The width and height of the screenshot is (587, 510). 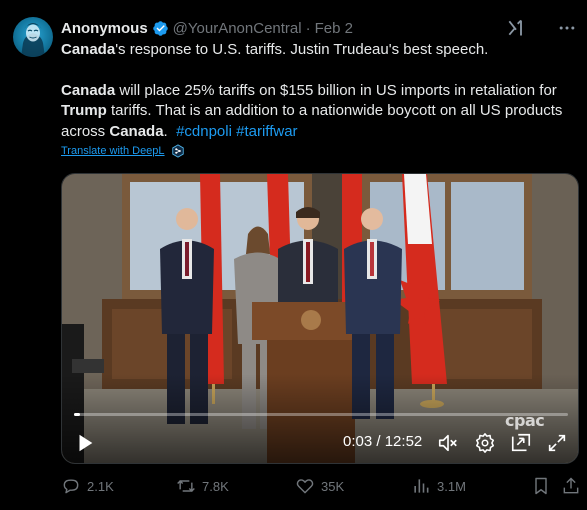 What do you see at coordinates (266, 131) in the screenshot?
I see `hashtag-tariffwar: #tariffwar` at bounding box center [266, 131].